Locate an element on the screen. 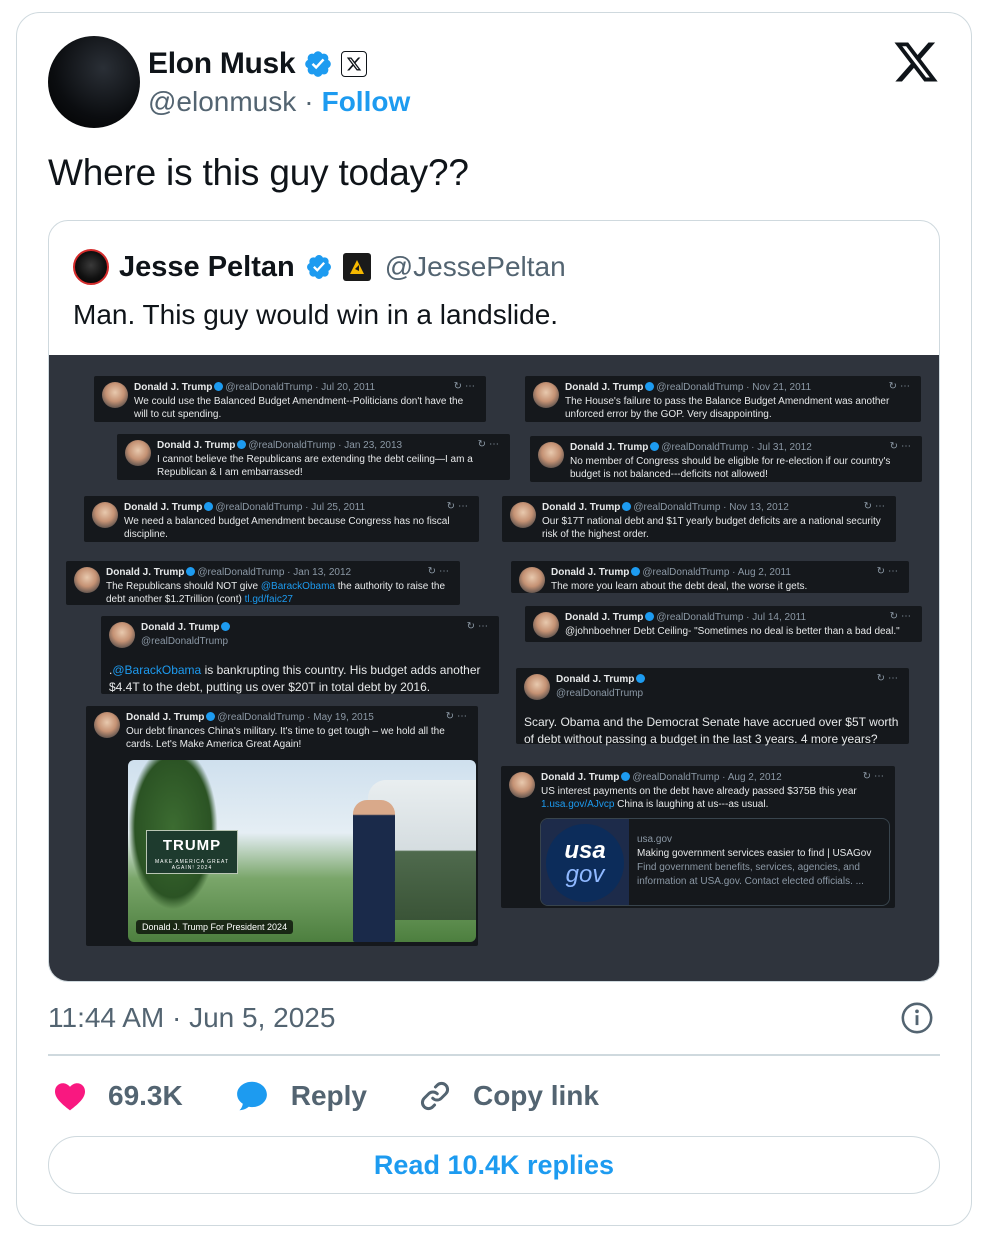  collage-meta: @realDonaldTrump · Jul 31, 2012 is located at coordinates (736, 447).